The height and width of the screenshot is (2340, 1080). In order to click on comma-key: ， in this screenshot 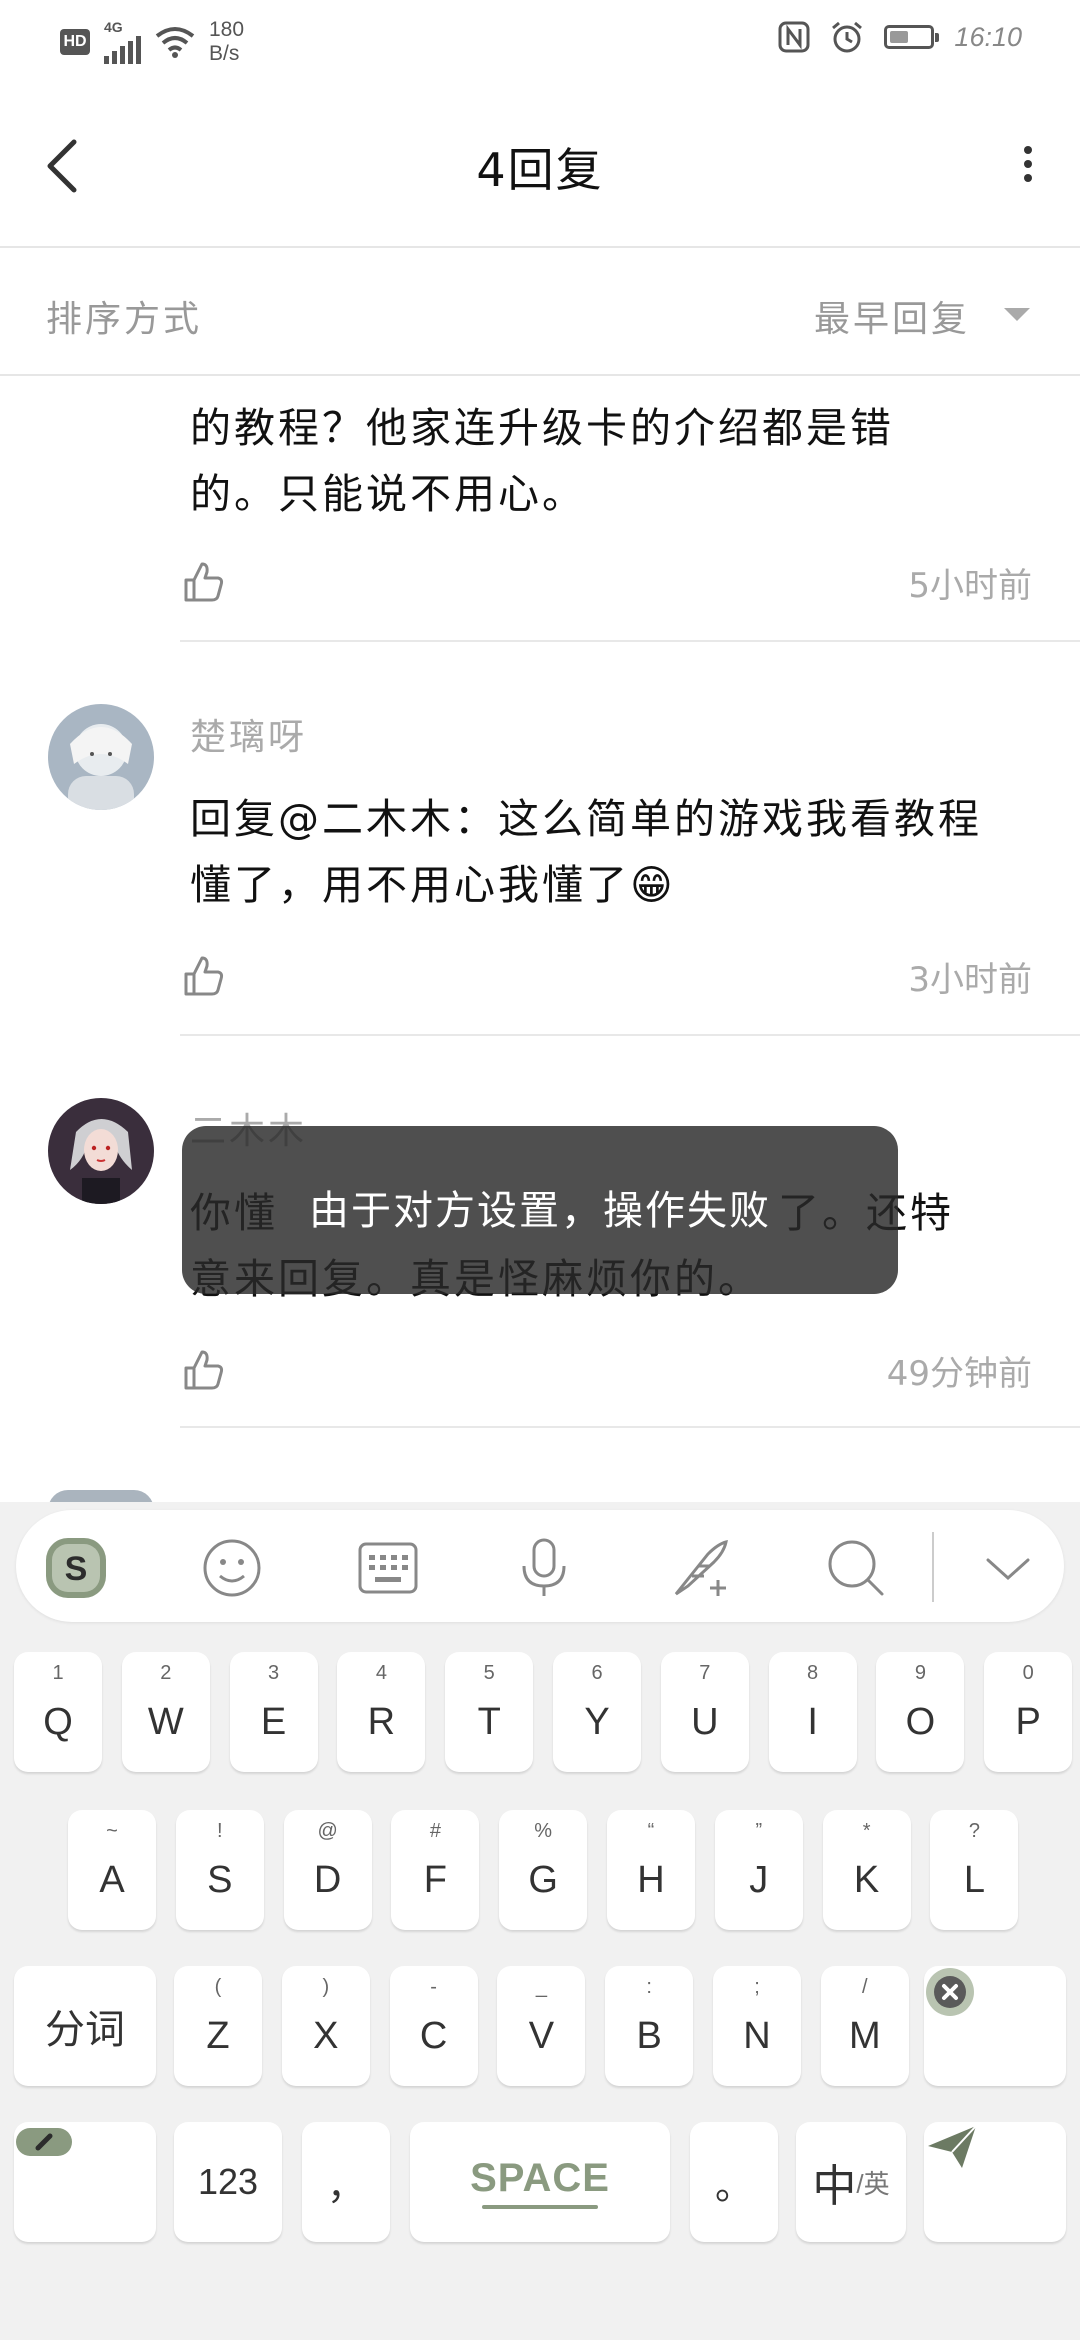, I will do `click(346, 2182)`.